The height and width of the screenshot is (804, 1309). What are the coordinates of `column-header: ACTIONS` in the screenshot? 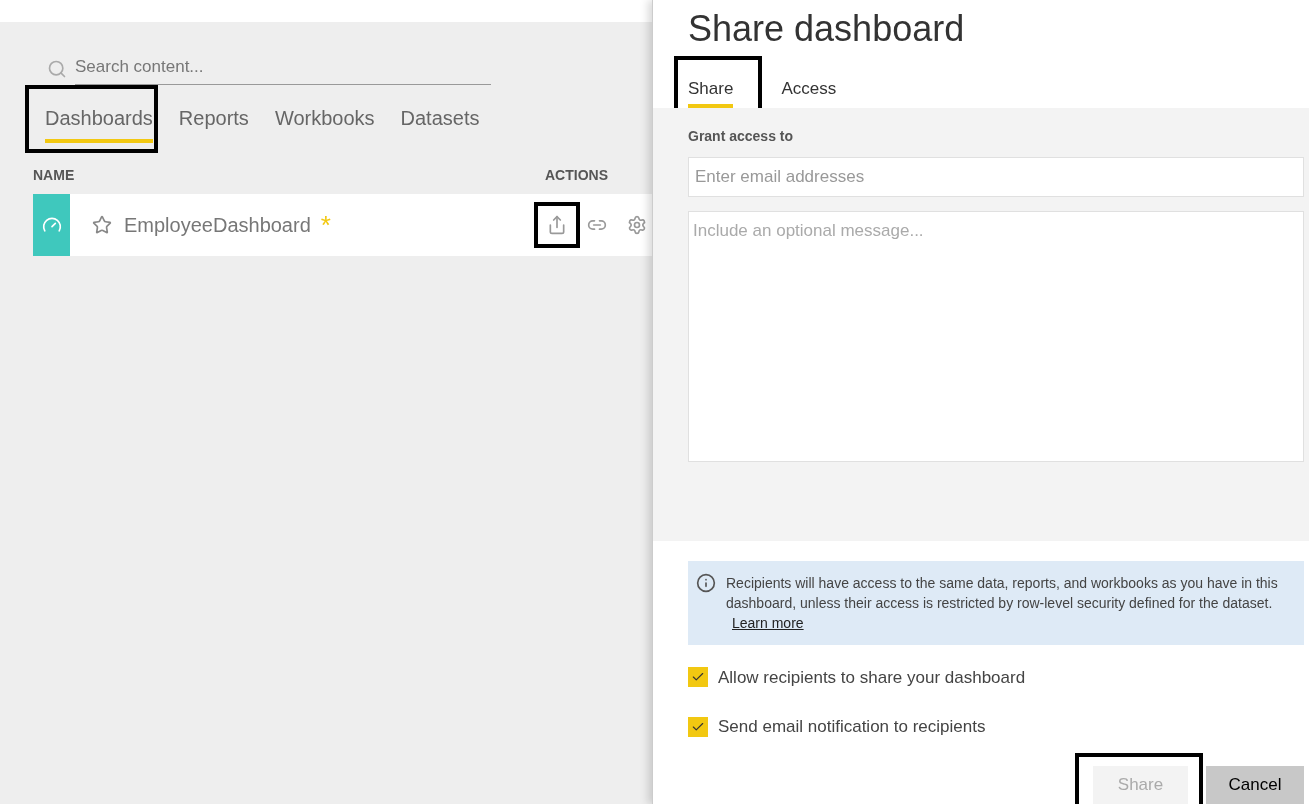 It's located at (576, 175).